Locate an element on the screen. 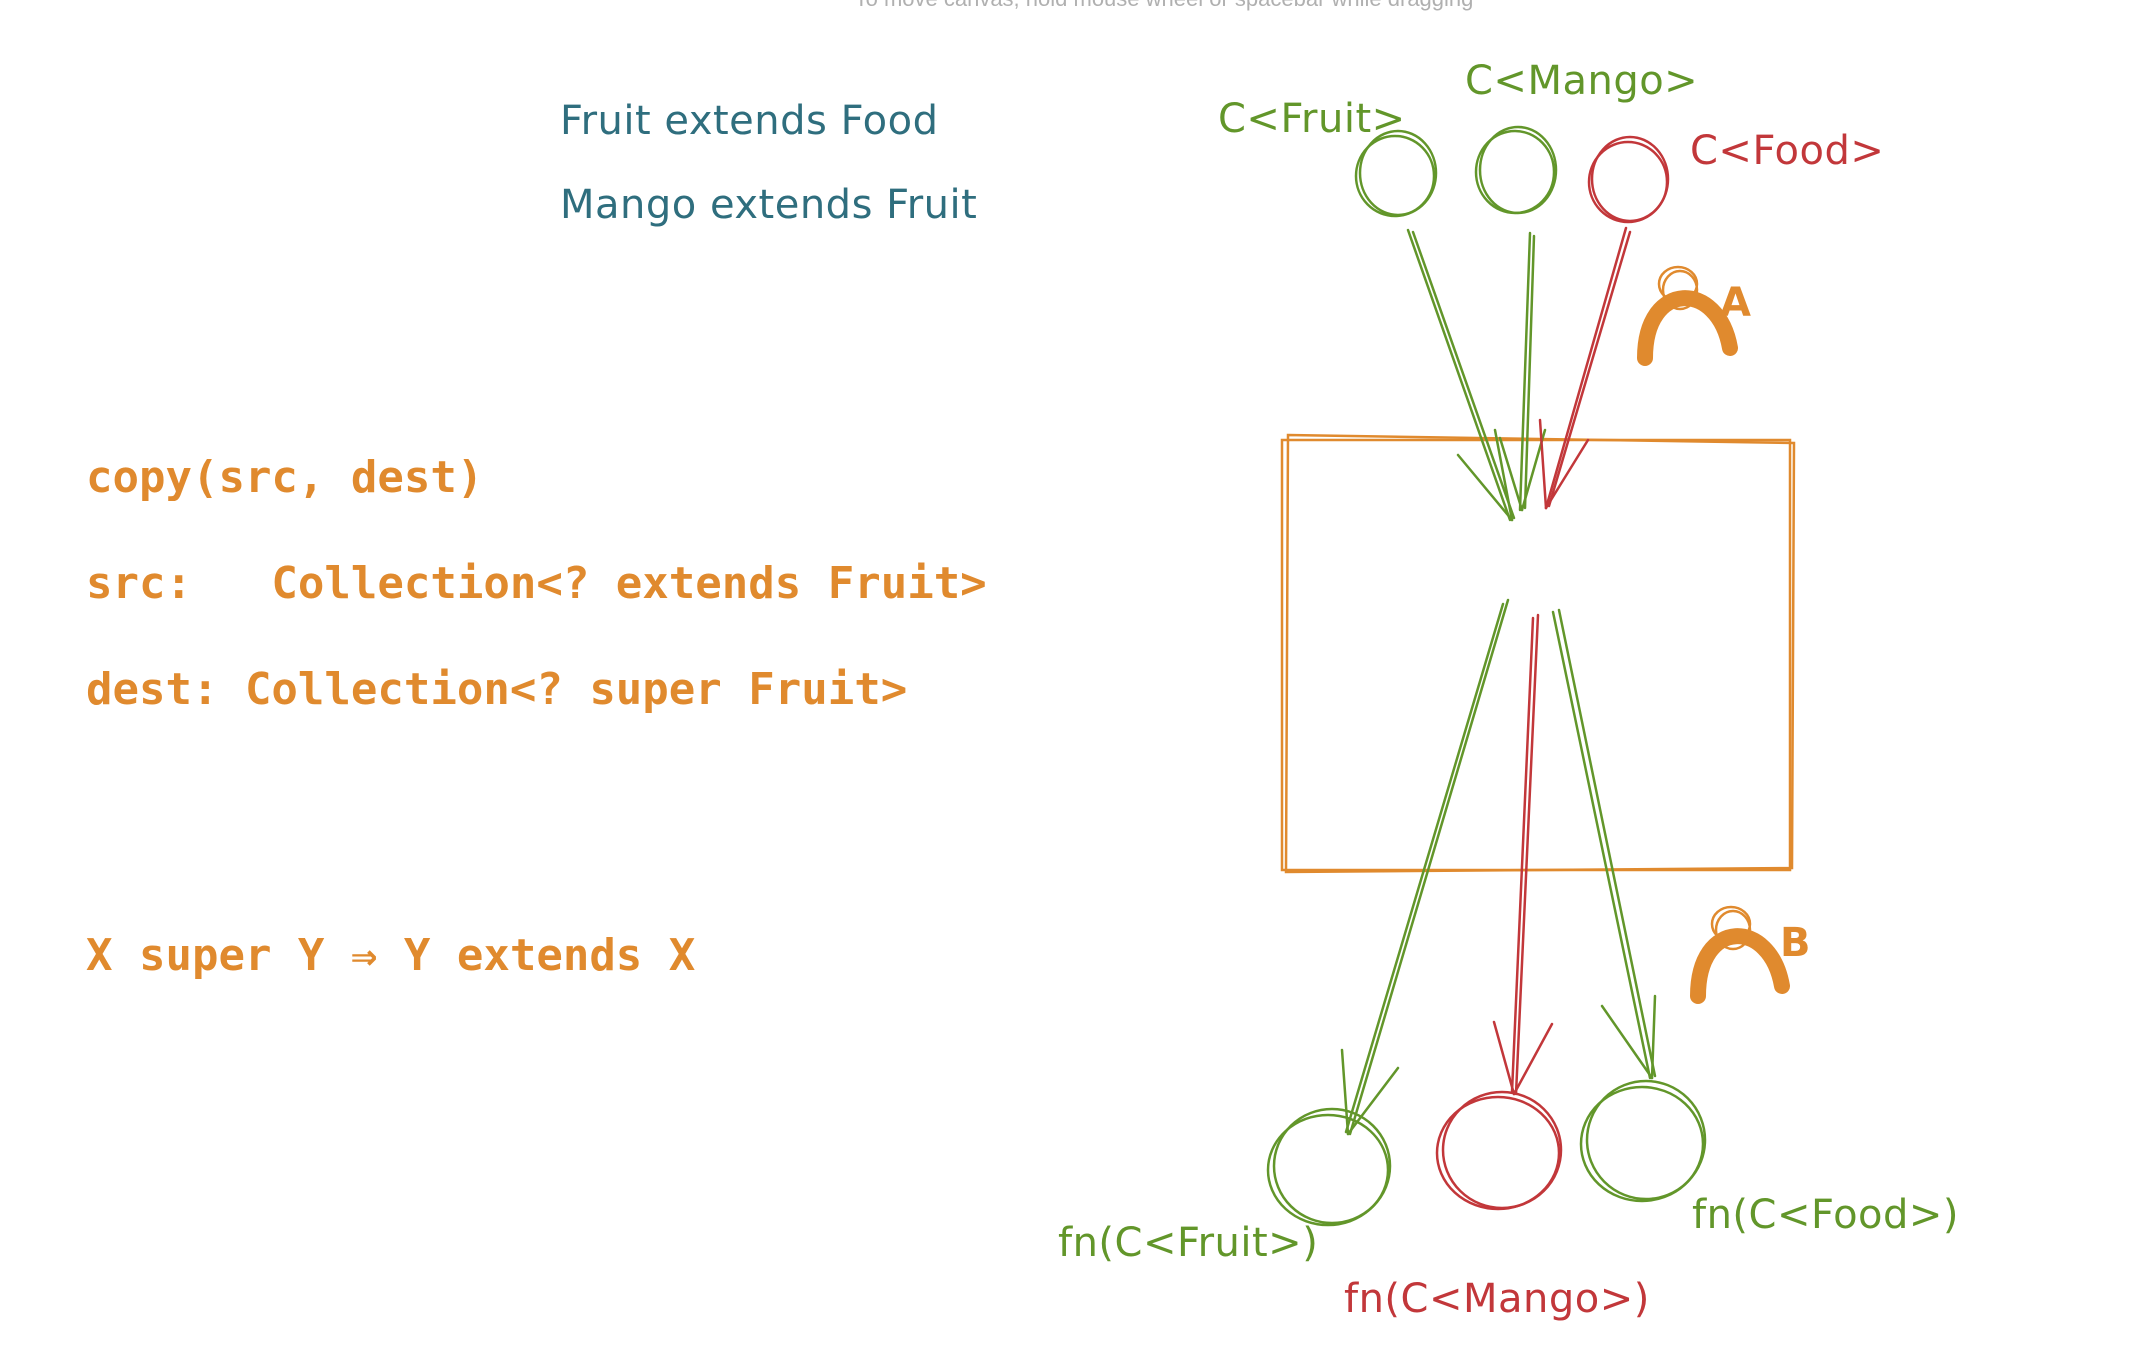 The height and width of the screenshot is (1354, 2148). code-src-type: src: Collection<? extends Fruit> is located at coordinates (536, 583).